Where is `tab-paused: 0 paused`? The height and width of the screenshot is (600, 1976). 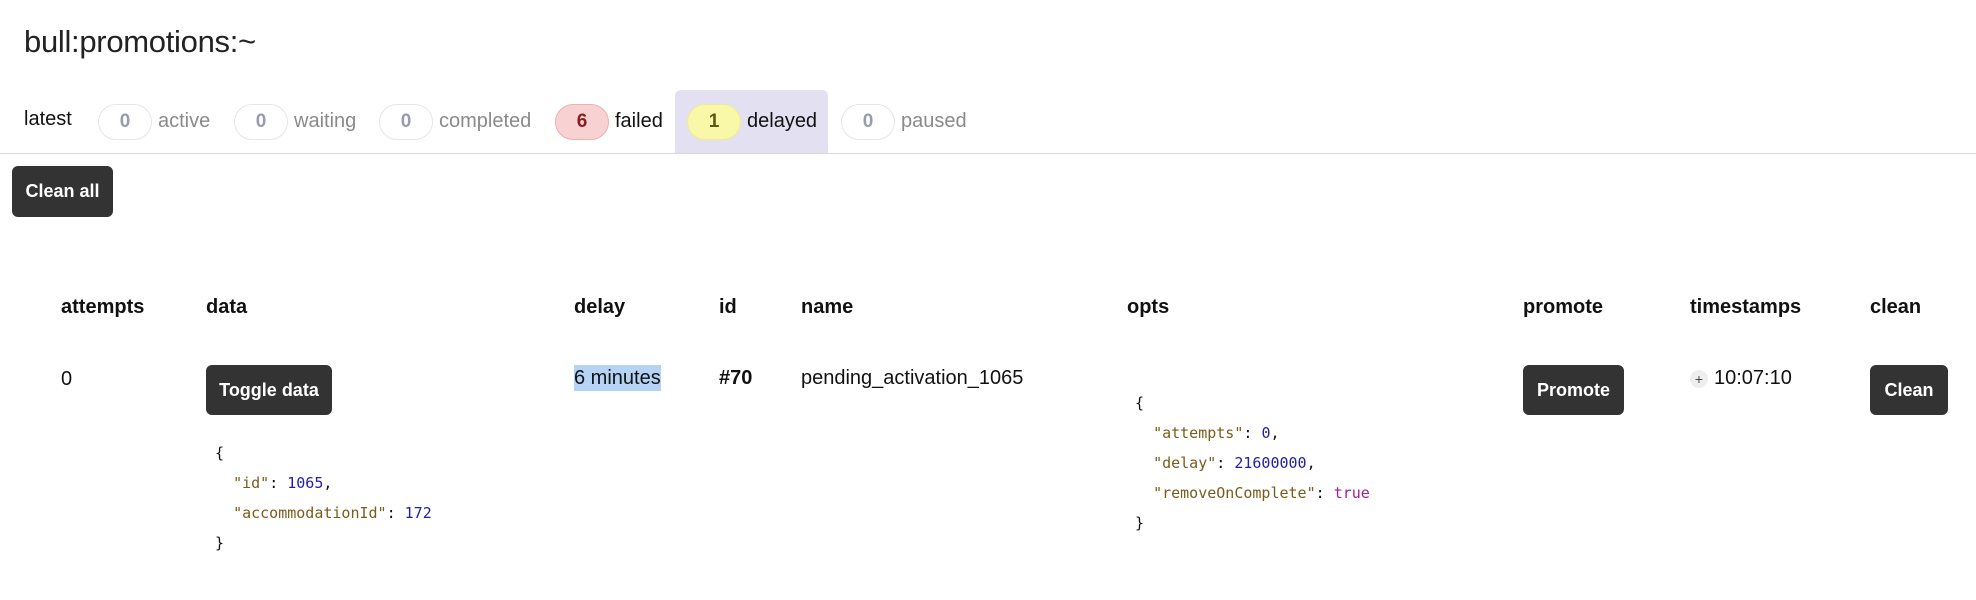
tab-paused: 0 paused is located at coordinates (904, 121).